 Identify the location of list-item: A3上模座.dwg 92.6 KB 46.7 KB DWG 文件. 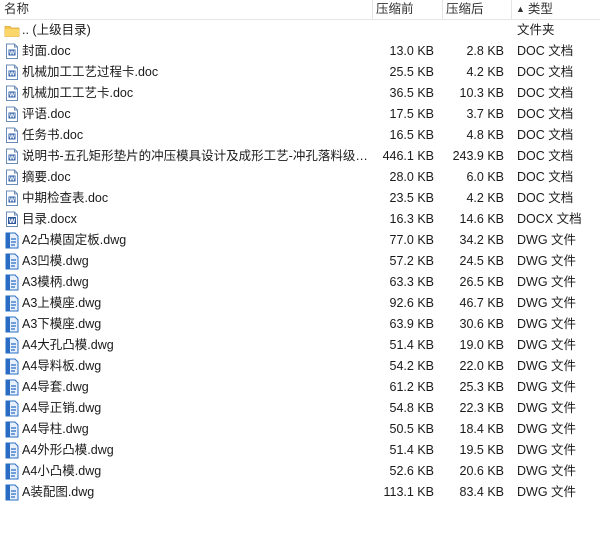
(300, 303).